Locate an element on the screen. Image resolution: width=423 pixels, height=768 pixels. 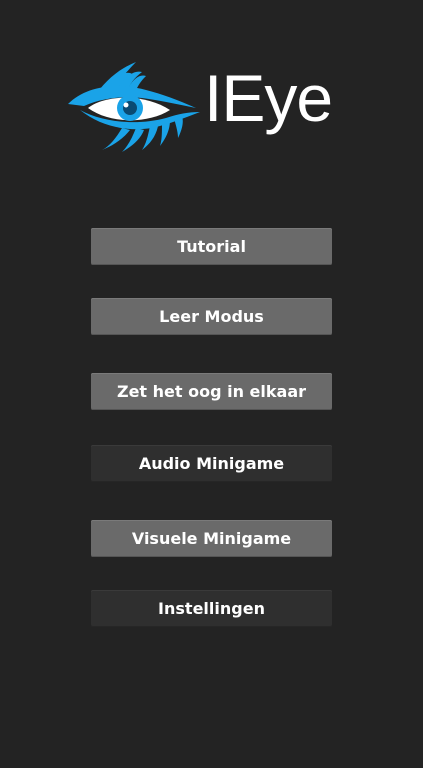
leer-modus-button: Leer Modus is located at coordinates (211, 316).